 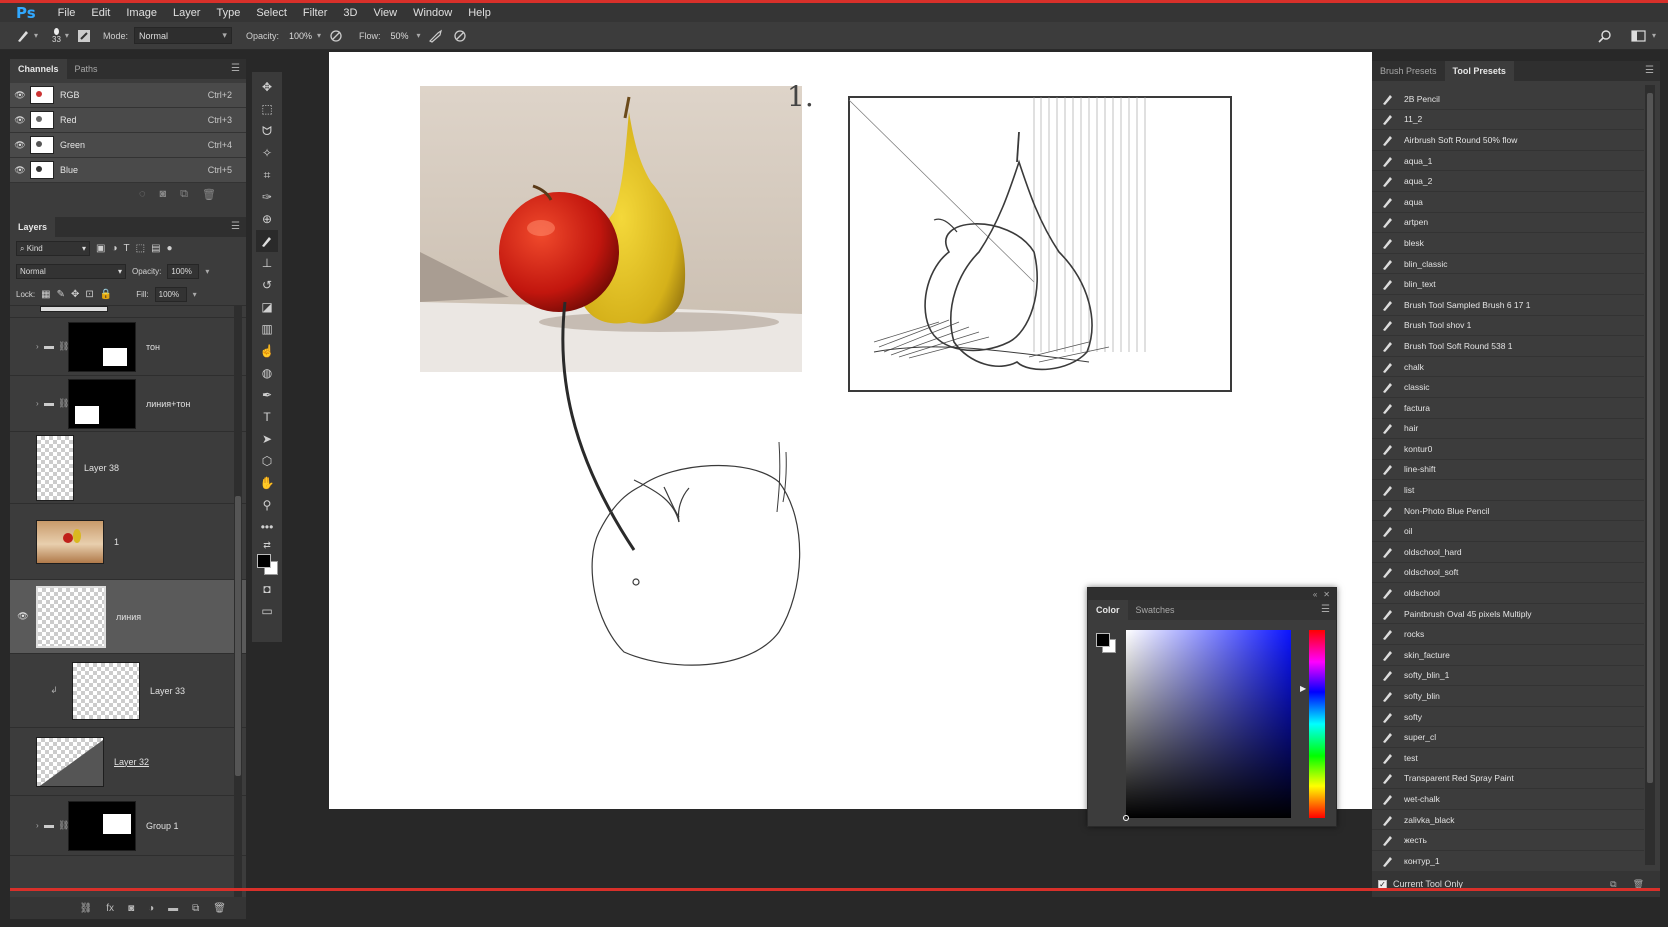 What do you see at coordinates (128, 542) in the screenshot?
I see `layer-row-photo: 1` at bounding box center [128, 542].